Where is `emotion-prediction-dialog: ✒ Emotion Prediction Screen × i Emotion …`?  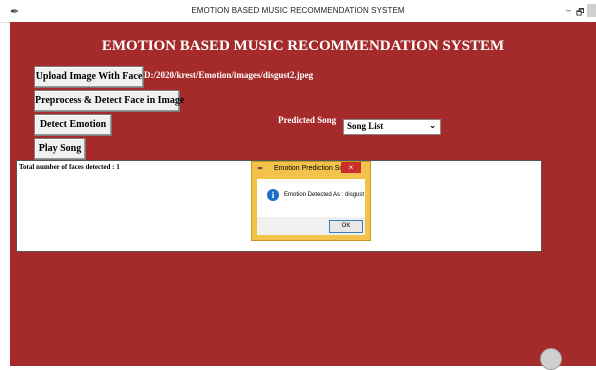
emotion-prediction-dialog: ✒ Emotion Prediction Screen × i Emotion … is located at coordinates (311, 201).